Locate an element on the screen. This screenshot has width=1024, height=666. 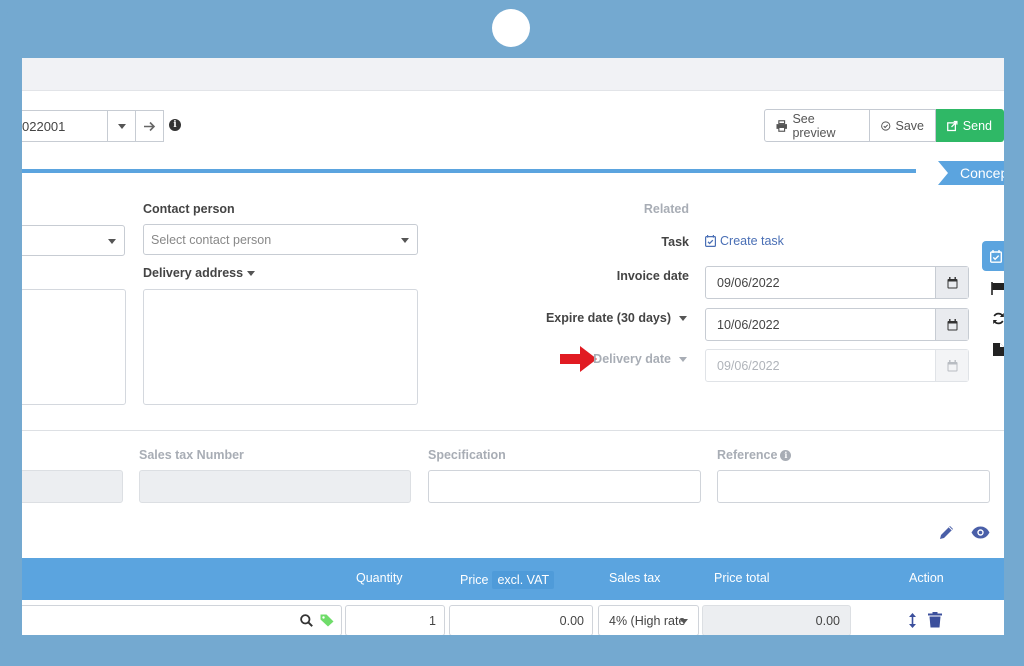
top-bar is located at coordinates (513, 74).